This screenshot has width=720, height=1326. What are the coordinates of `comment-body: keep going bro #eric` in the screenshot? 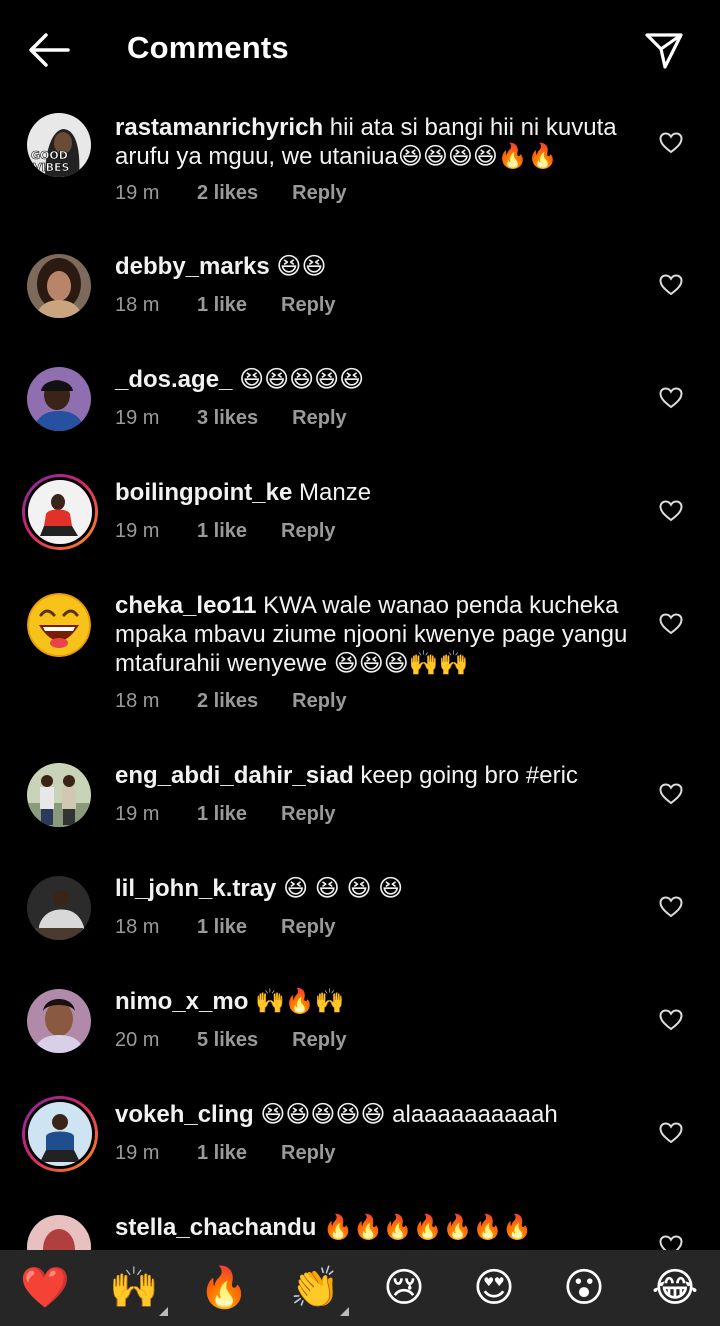 It's located at (469, 775).